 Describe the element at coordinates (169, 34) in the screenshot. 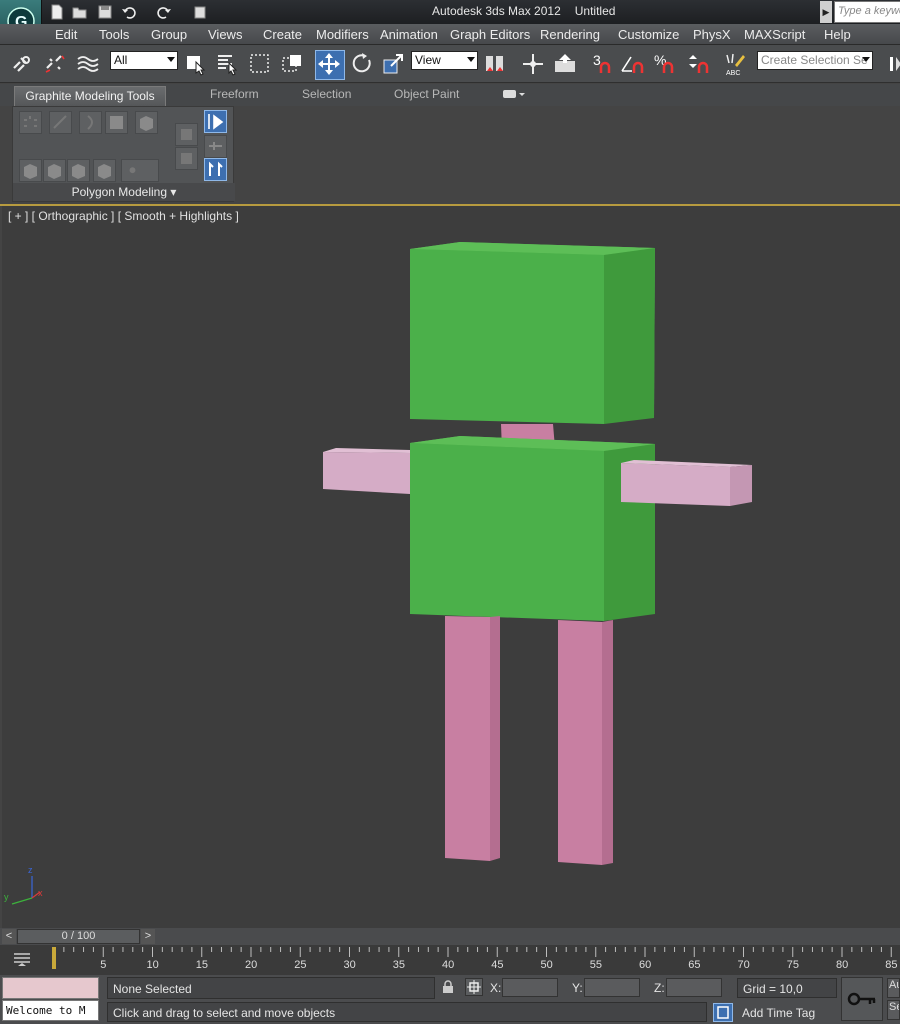

I see `menu-group: Group` at that location.